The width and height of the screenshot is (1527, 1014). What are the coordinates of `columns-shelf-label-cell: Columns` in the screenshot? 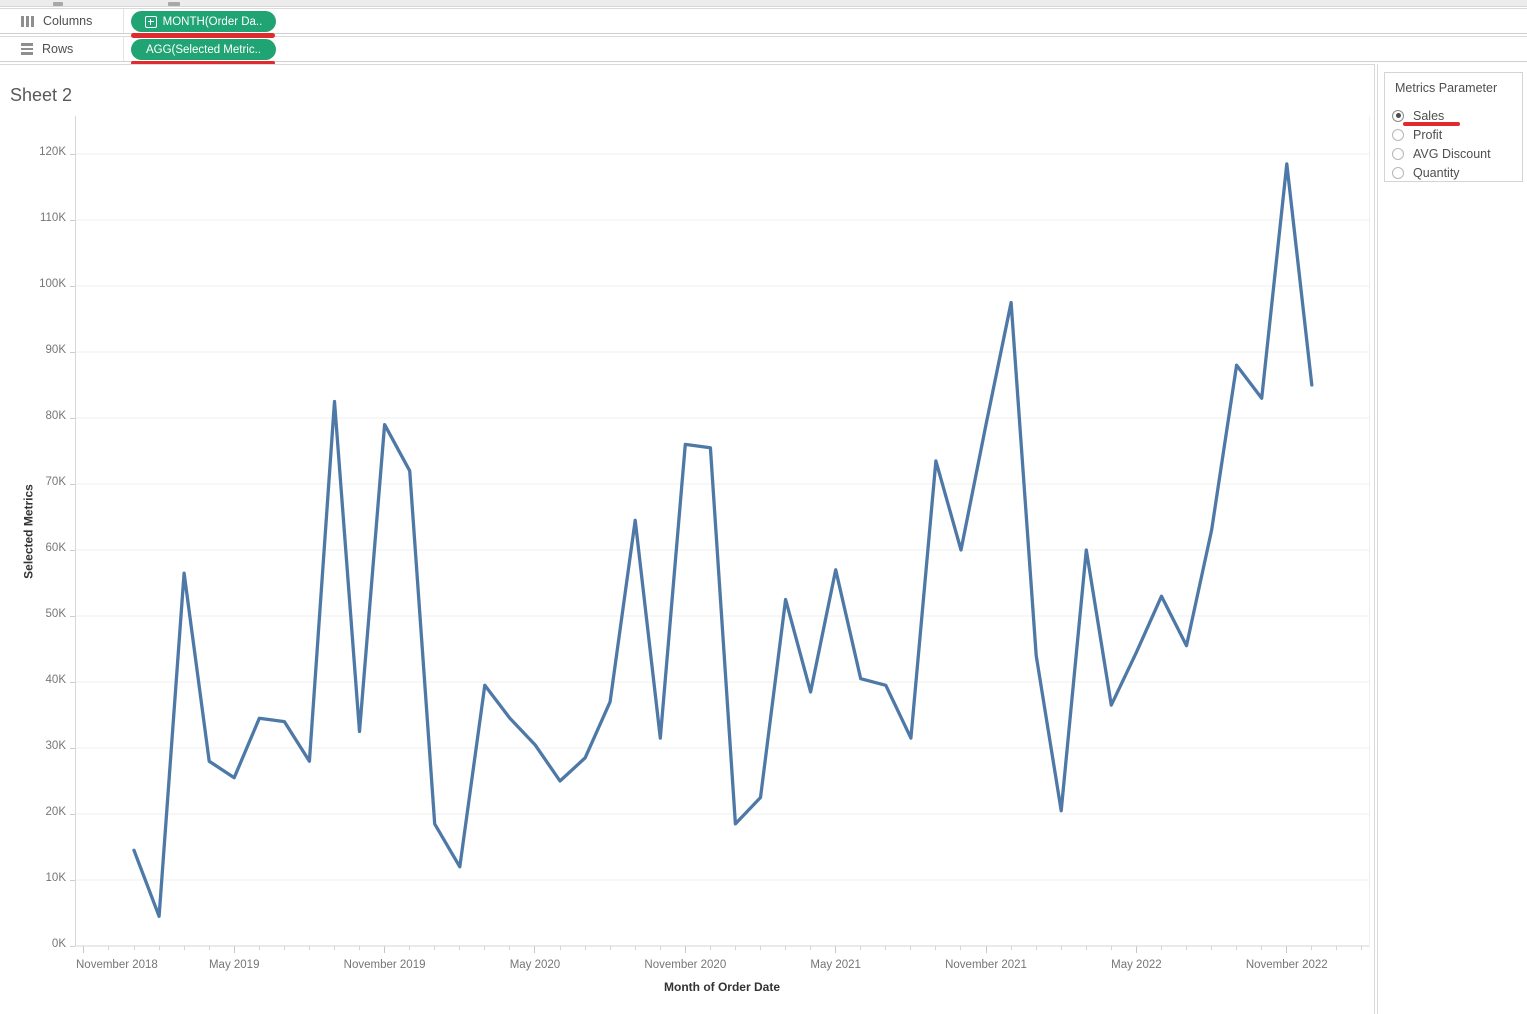 It's located at (62, 21).